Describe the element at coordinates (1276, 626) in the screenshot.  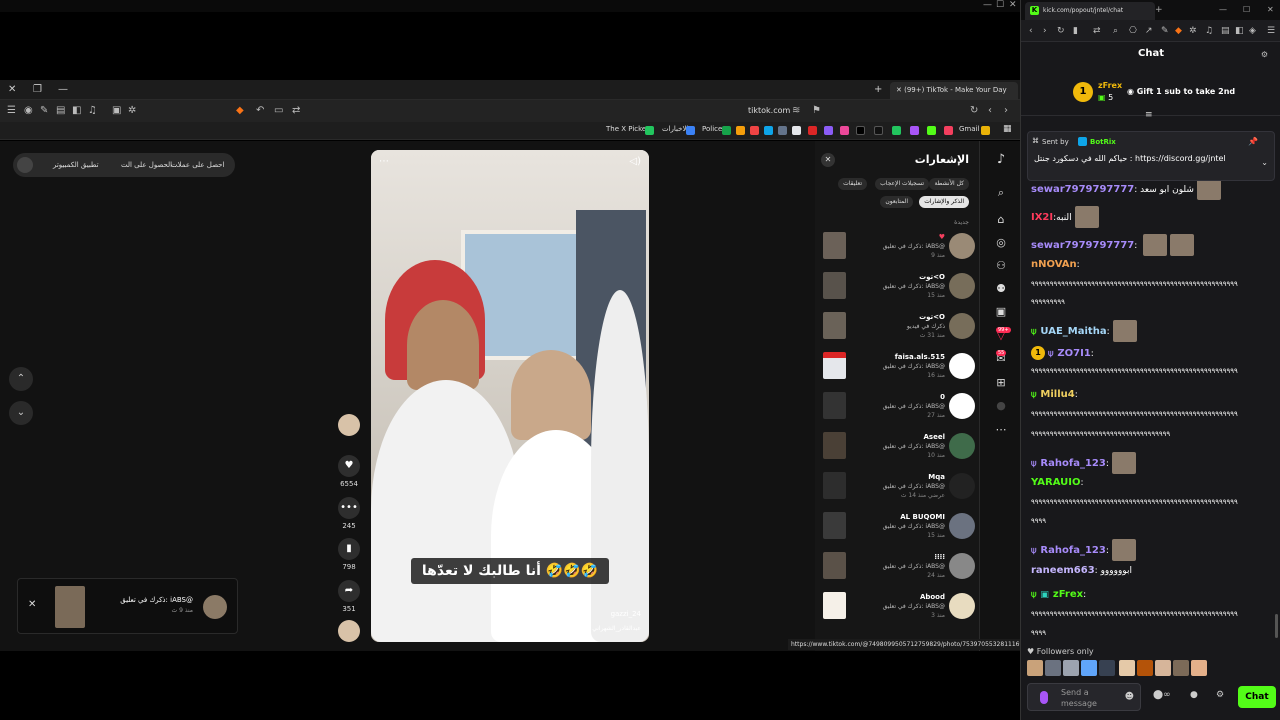
I see `scrollbar` at that location.